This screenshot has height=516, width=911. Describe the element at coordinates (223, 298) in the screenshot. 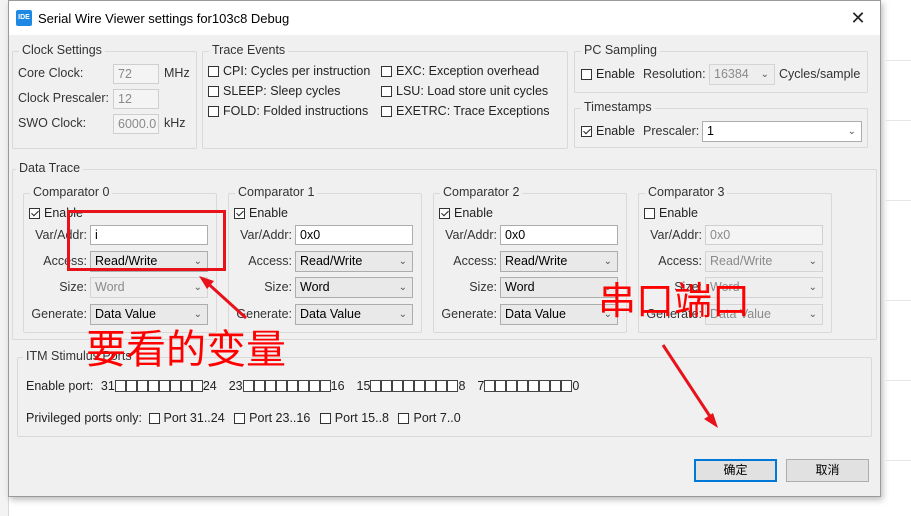

I see `arrow-to-variable` at that location.